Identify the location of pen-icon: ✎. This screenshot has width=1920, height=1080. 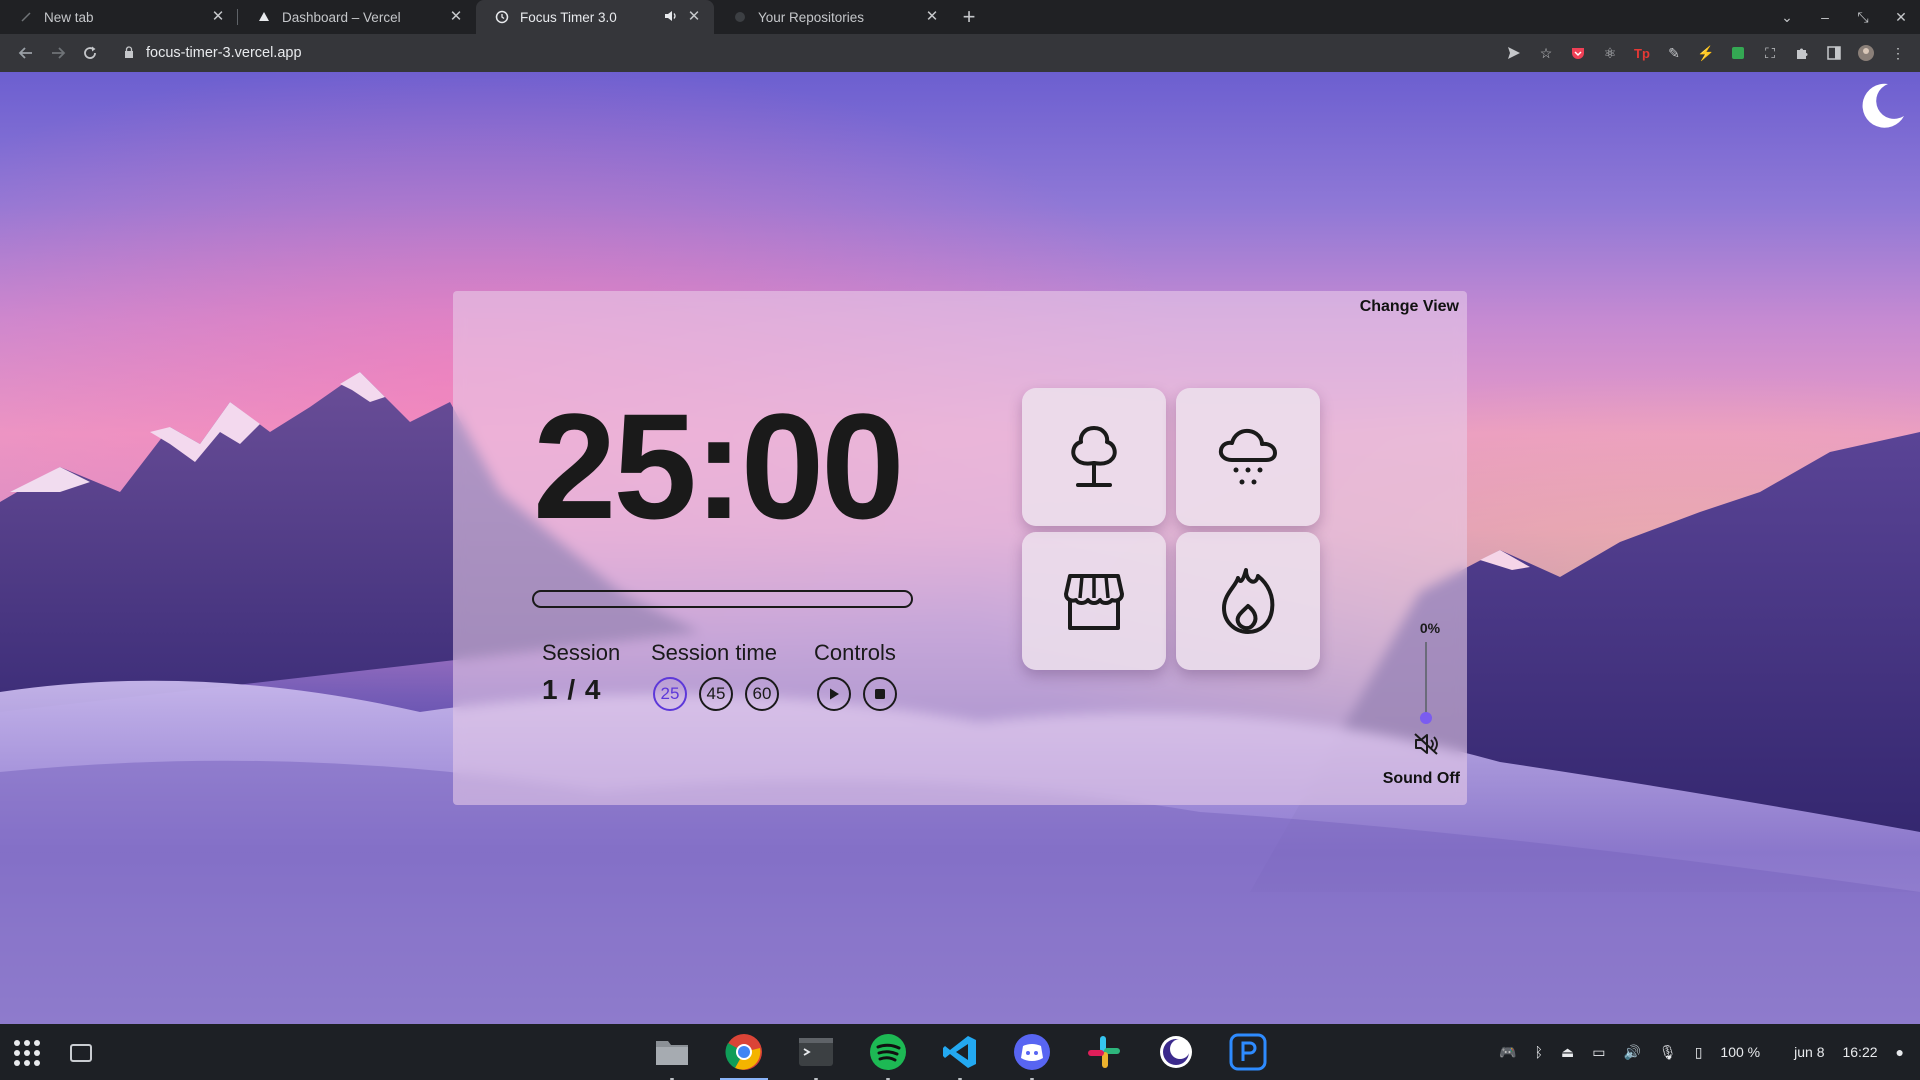
(1674, 53).